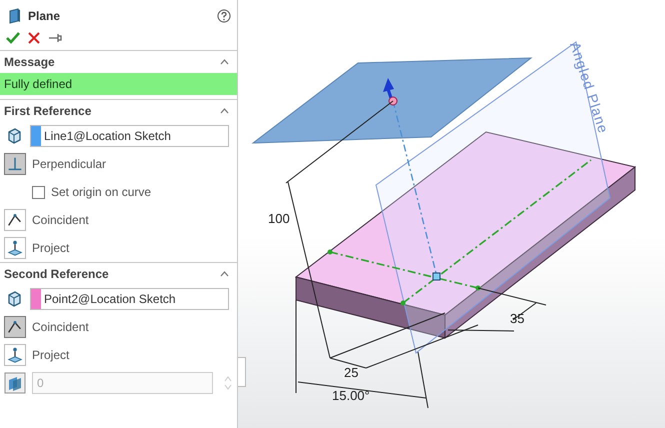  Describe the element at coordinates (351, 395) in the screenshot. I see `dimension-label: 15.00°` at that location.